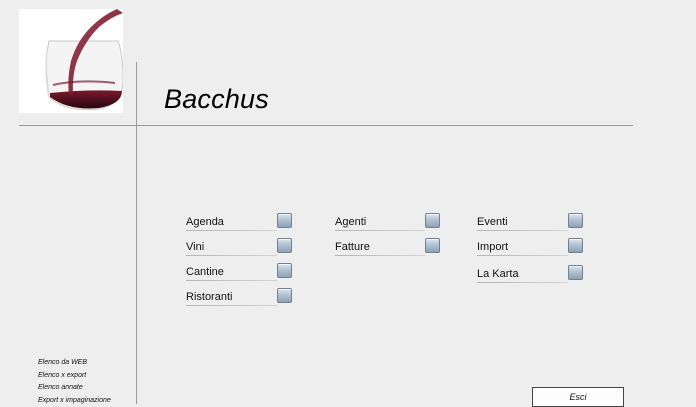 The image size is (696, 407). What do you see at coordinates (284, 245) in the screenshot?
I see `vini-button-icon` at bounding box center [284, 245].